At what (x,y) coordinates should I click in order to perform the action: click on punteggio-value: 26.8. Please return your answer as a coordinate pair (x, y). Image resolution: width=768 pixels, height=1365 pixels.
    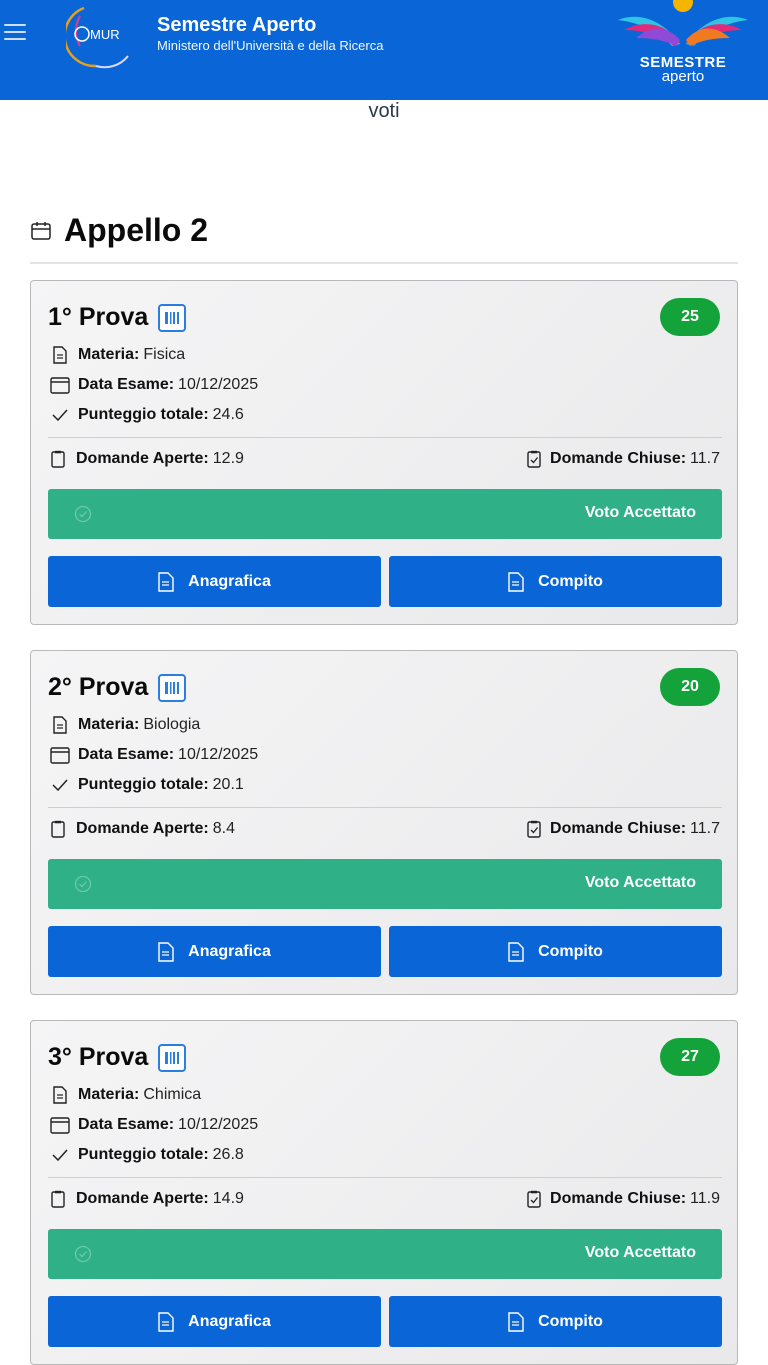
    Looking at the image, I should click on (228, 1154).